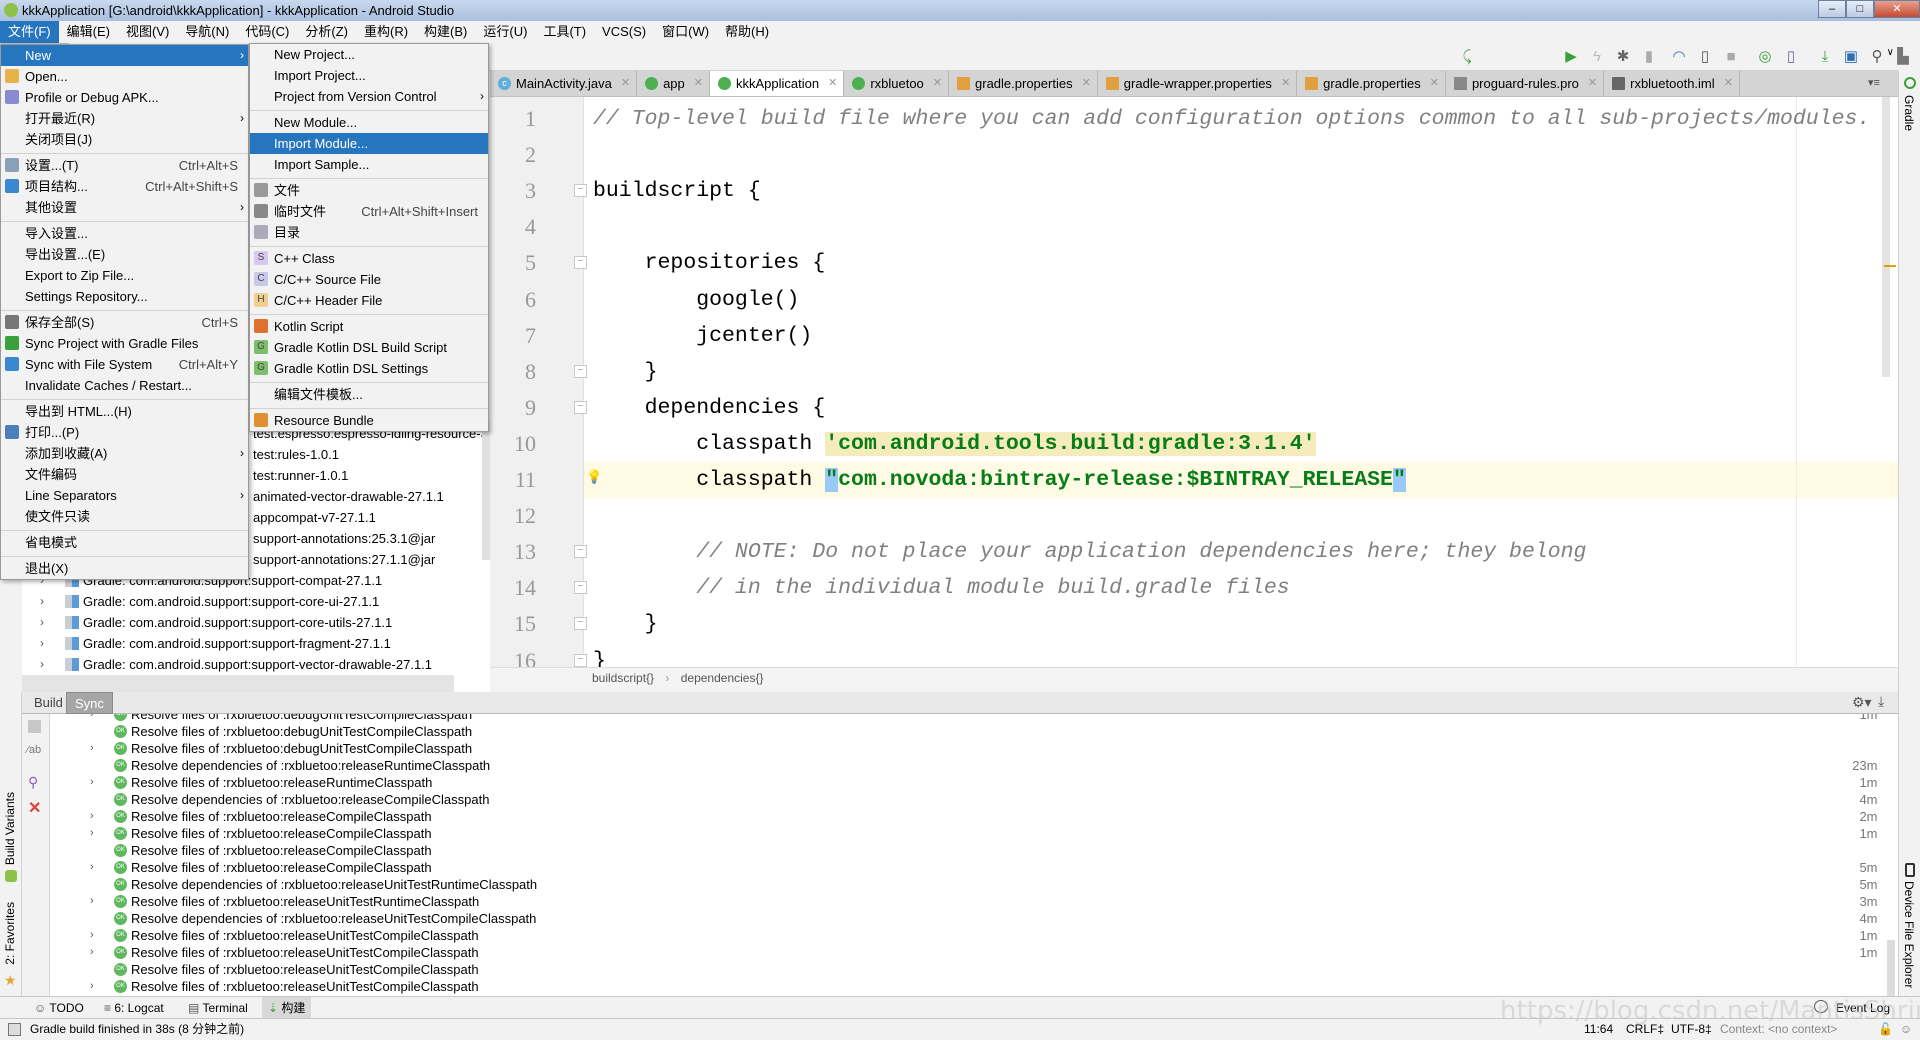 The width and height of the screenshot is (1920, 1040). Describe the element at coordinates (505, 32) in the screenshot. I see `menu-8: 运行(U)` at that location.